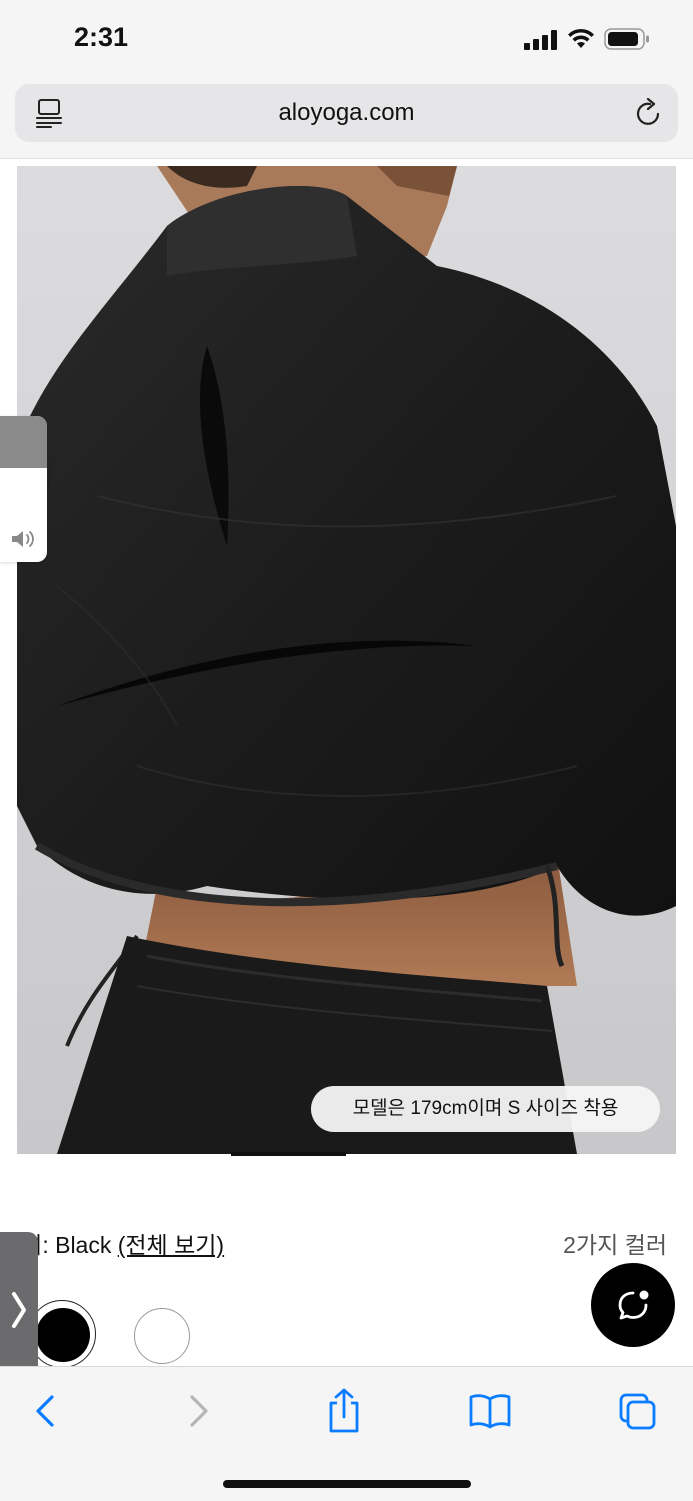 The width and height of the screenshot is (693, 1501). Describe the element at coordinates (626, 39) in the screenshot. I see `battery-icon` at that location.